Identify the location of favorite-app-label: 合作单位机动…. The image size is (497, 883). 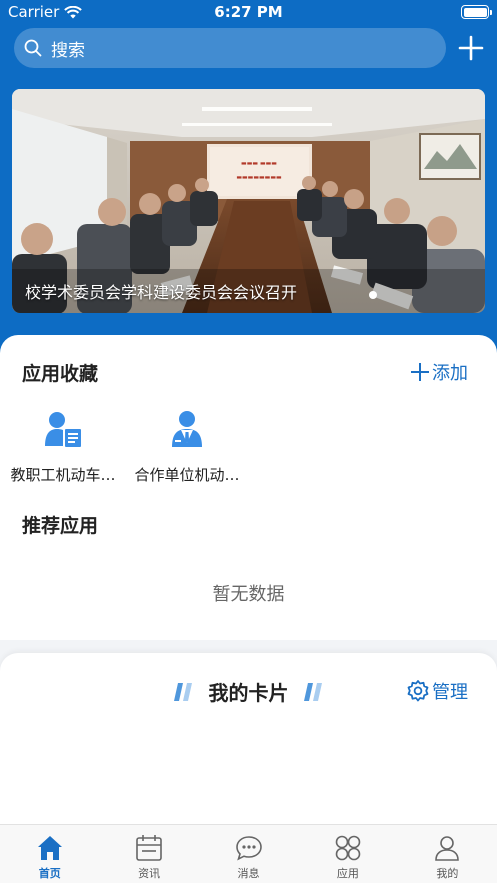
(187, 475).